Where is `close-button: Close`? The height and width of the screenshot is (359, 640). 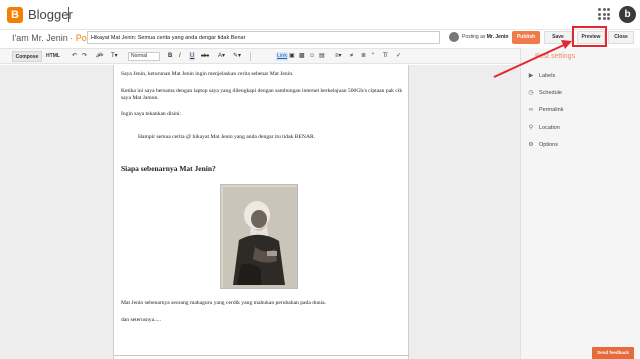 close-button: Close is located at coordinates (621, 37).